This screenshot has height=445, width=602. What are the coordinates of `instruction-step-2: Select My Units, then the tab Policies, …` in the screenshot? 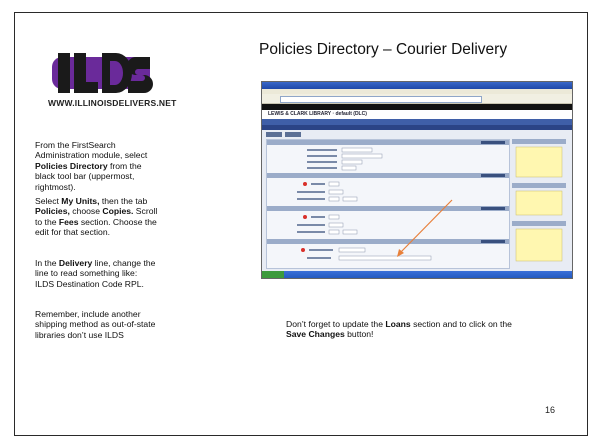 It's located at (97, 217).